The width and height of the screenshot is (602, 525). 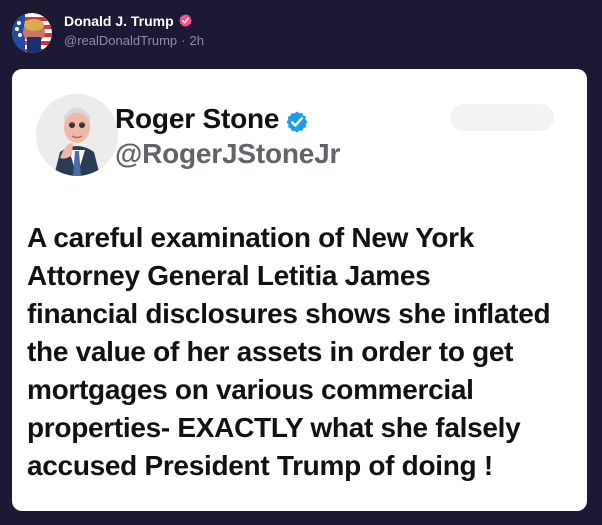 I want to click on author-meta: Donald J. Trump @realDonaldTrump · 2h, so click(x=134, y=31).